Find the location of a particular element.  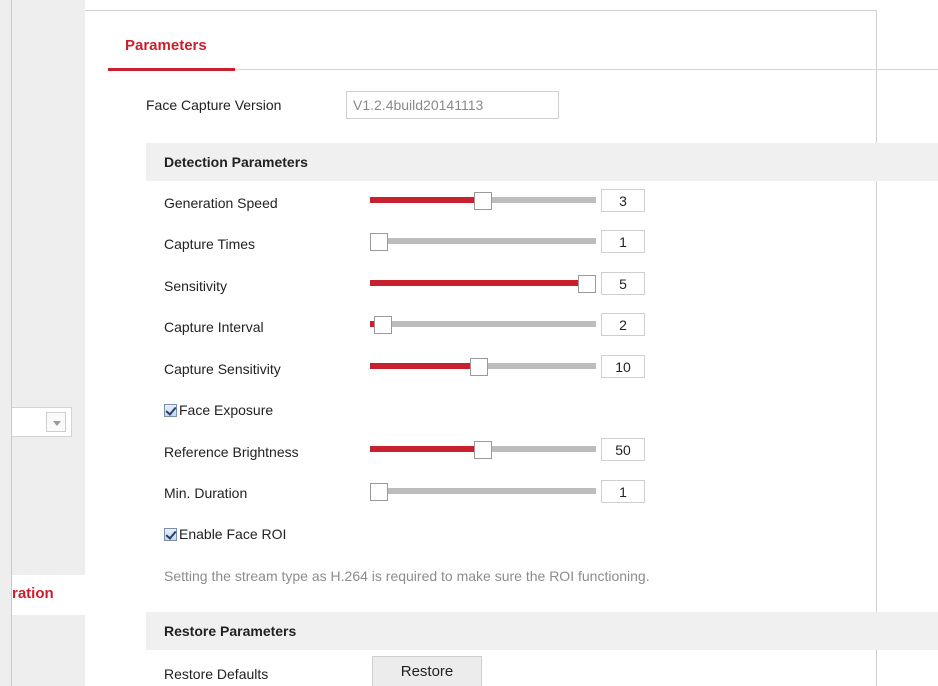

capture-times-slider is located at coordinates (483, 242).